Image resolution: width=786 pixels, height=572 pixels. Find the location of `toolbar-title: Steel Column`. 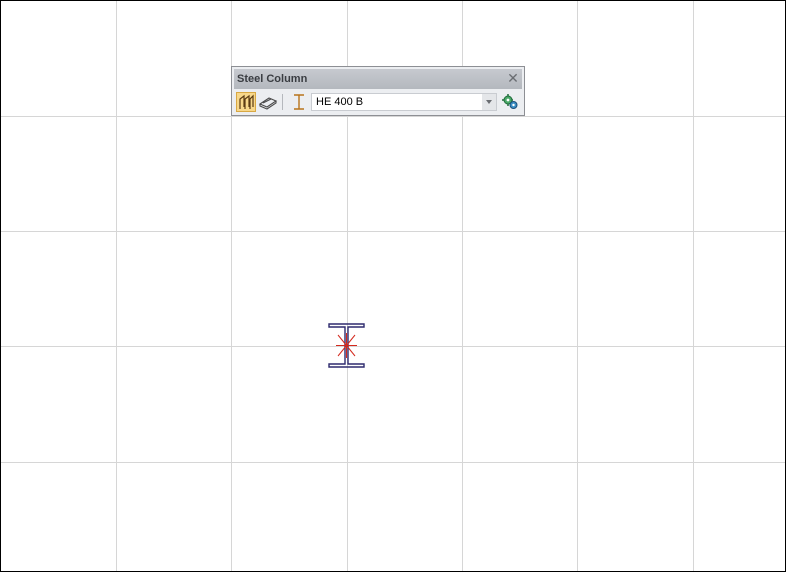

toolbar-title: Steel Column is located at coordinates (272, 79).